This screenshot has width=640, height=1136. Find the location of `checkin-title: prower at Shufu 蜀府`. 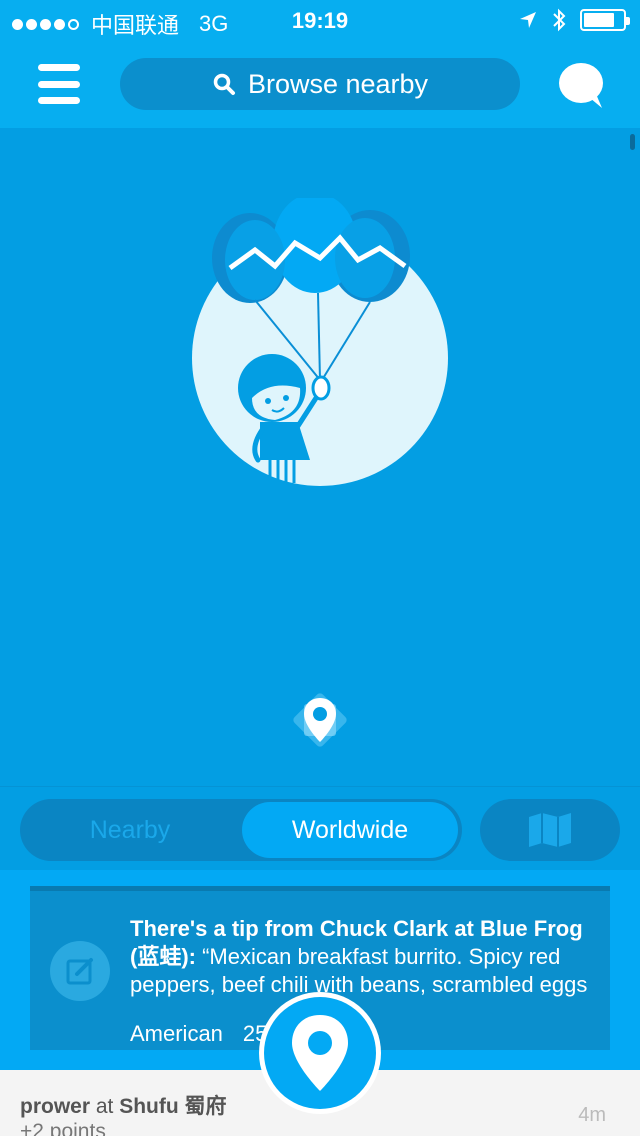

checkin-title: prower at Shufu 蜀府 is located at coordinates (123, 1105).